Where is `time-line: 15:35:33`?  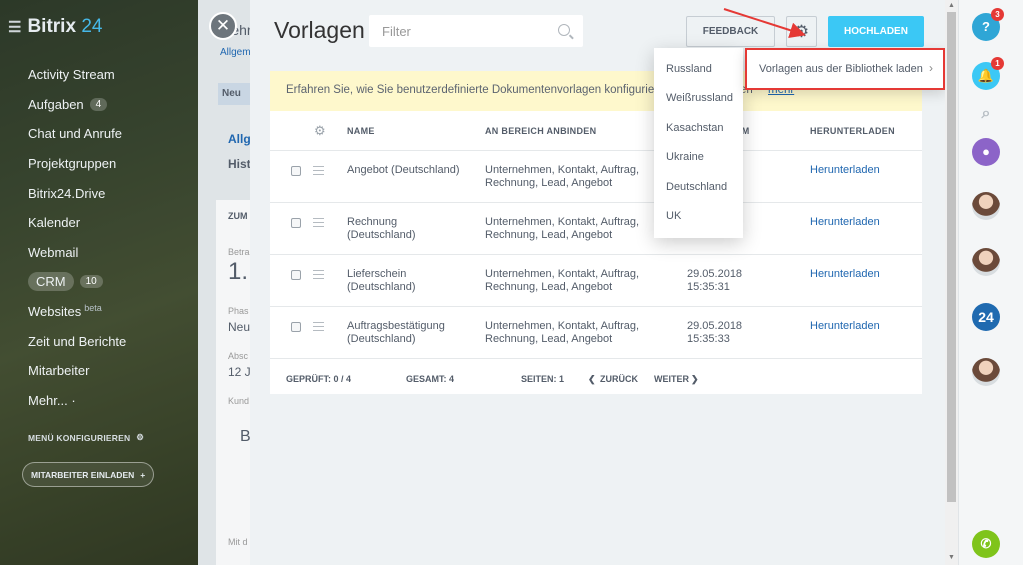
time-line: 15:35:33 is located at coordinates (708, 339).